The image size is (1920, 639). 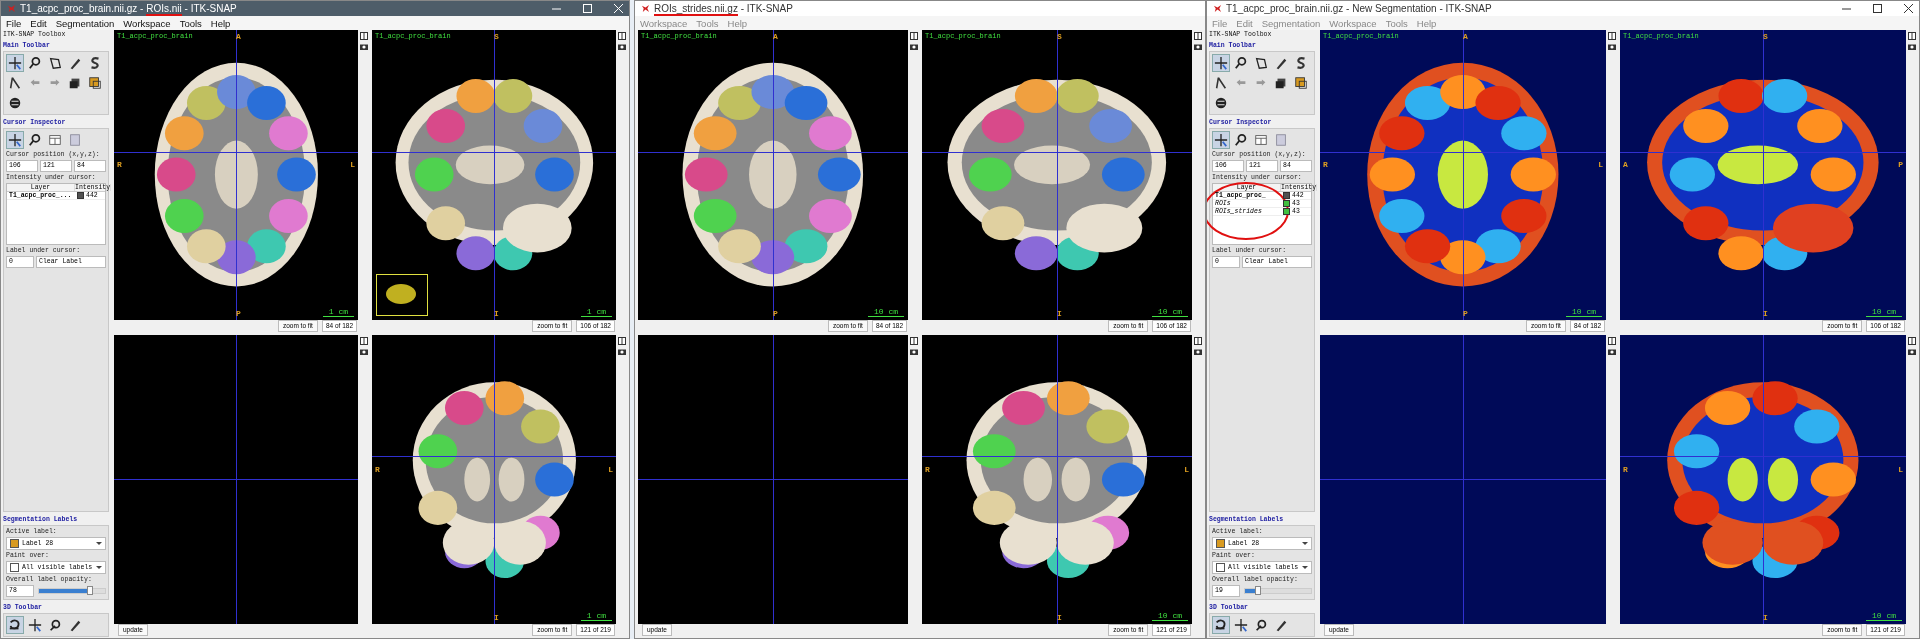 I want to click on s-curve-icon, so click(x=95, y=63).